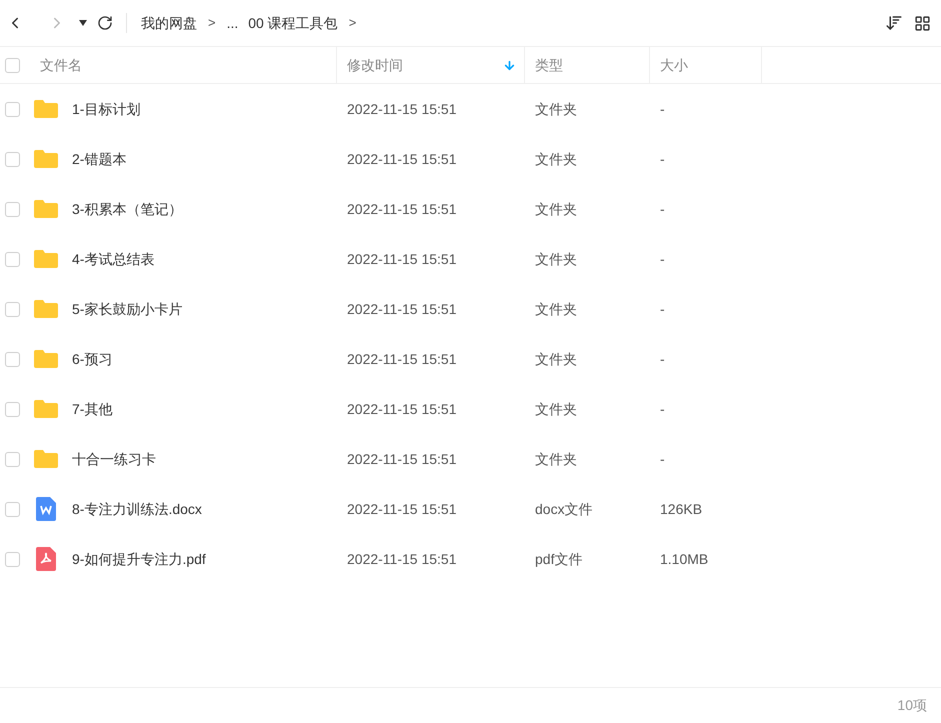 The width and height of the screenshot is (941, 723). Describe the element at coordinates (92, 359) in the screenshot. I see `file-name: 6-预习` at that location.